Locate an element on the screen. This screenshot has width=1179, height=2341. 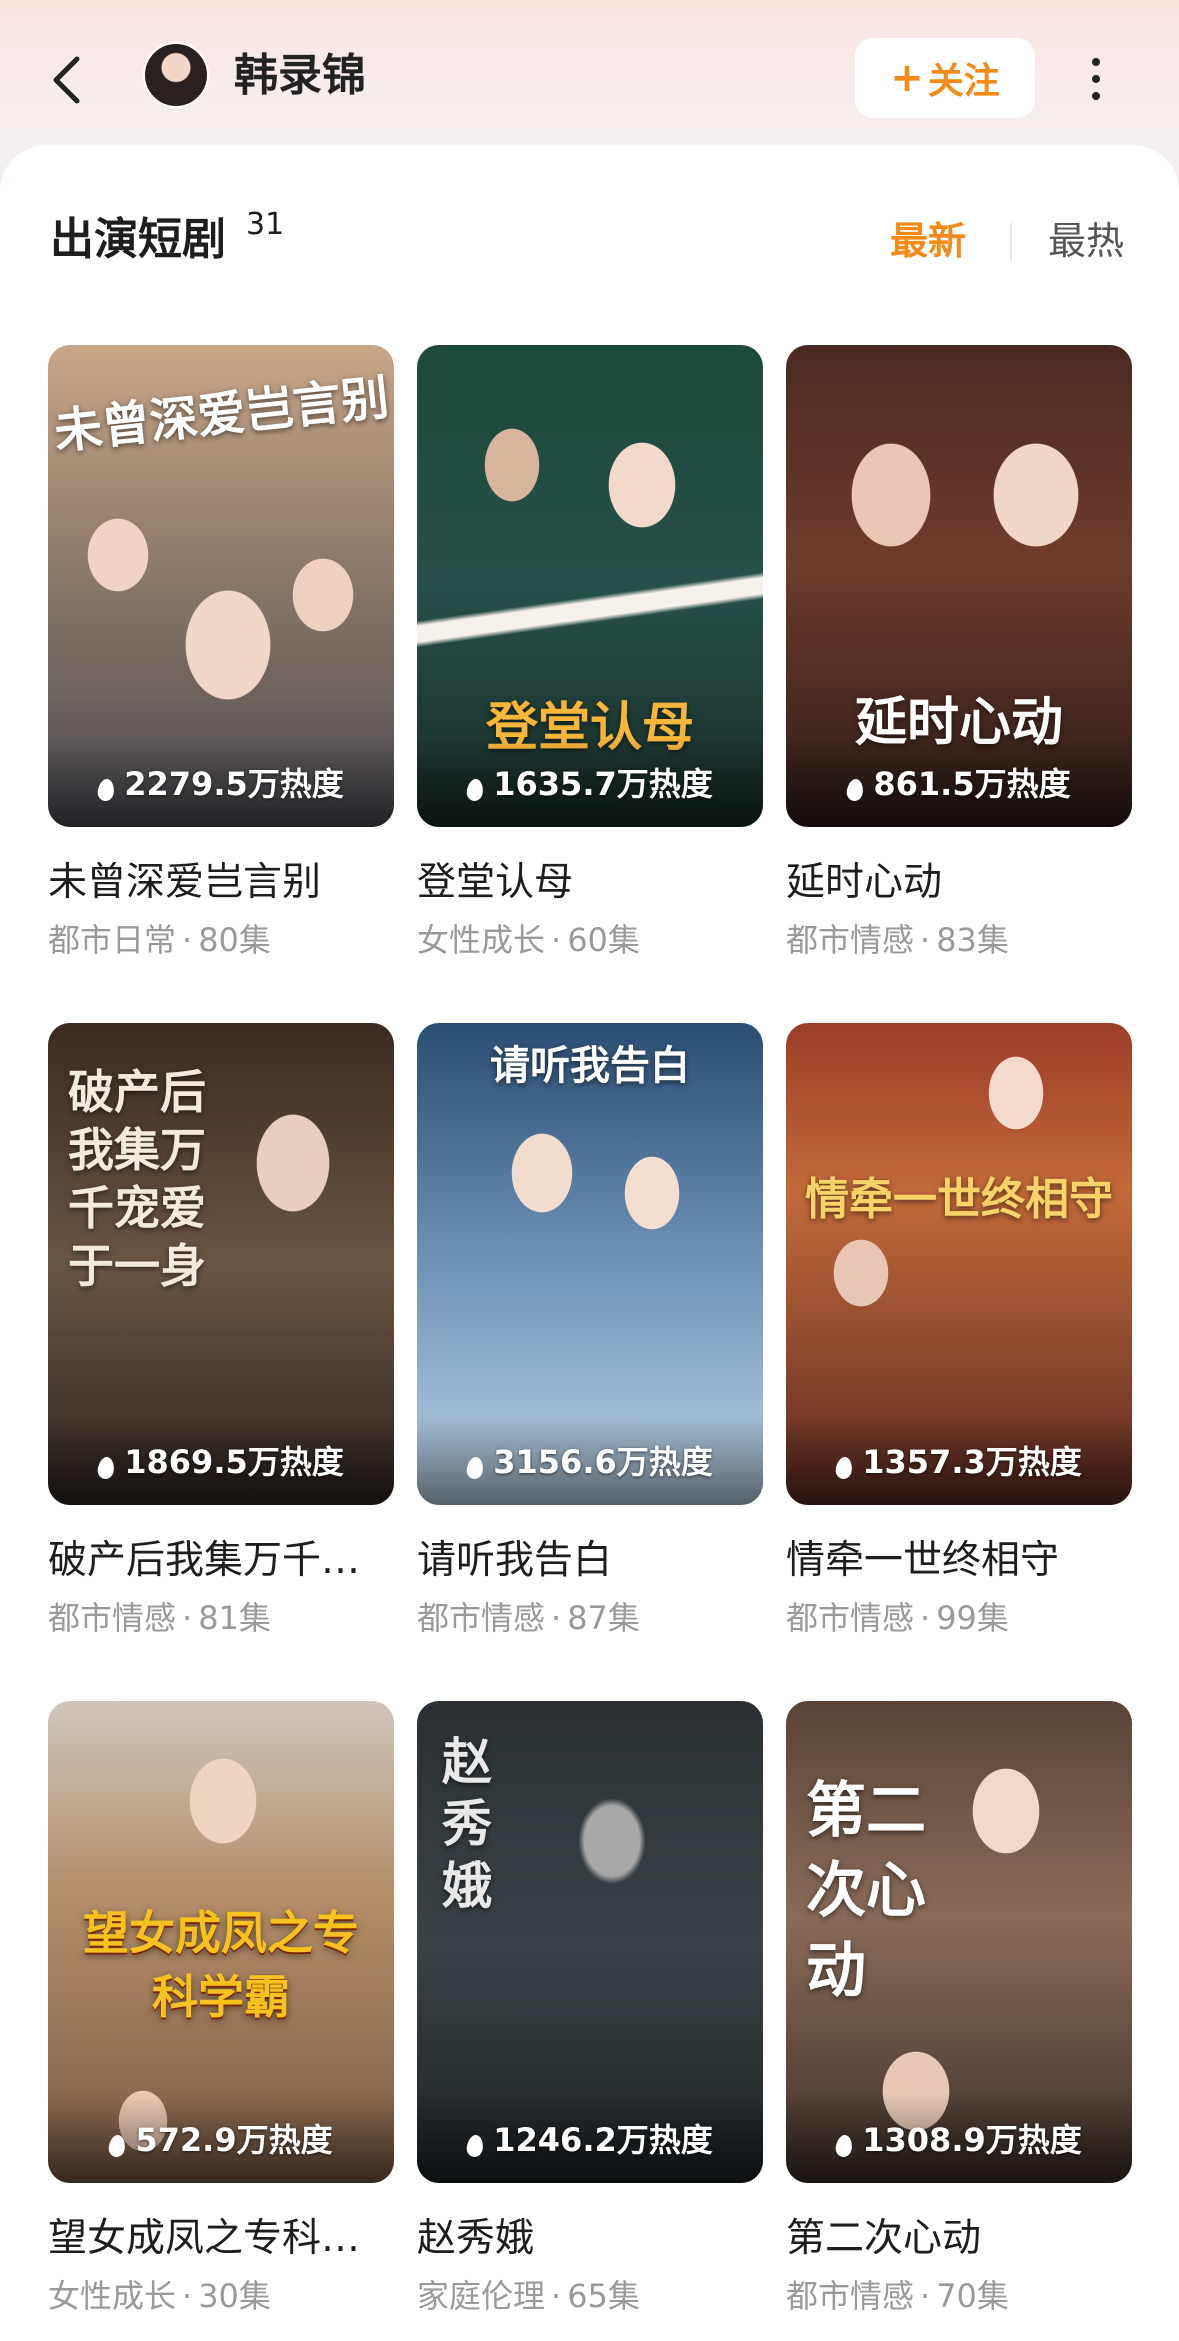
drama-meta: 家庭伦理 · 65集 is located at coordinates (590, 2296).